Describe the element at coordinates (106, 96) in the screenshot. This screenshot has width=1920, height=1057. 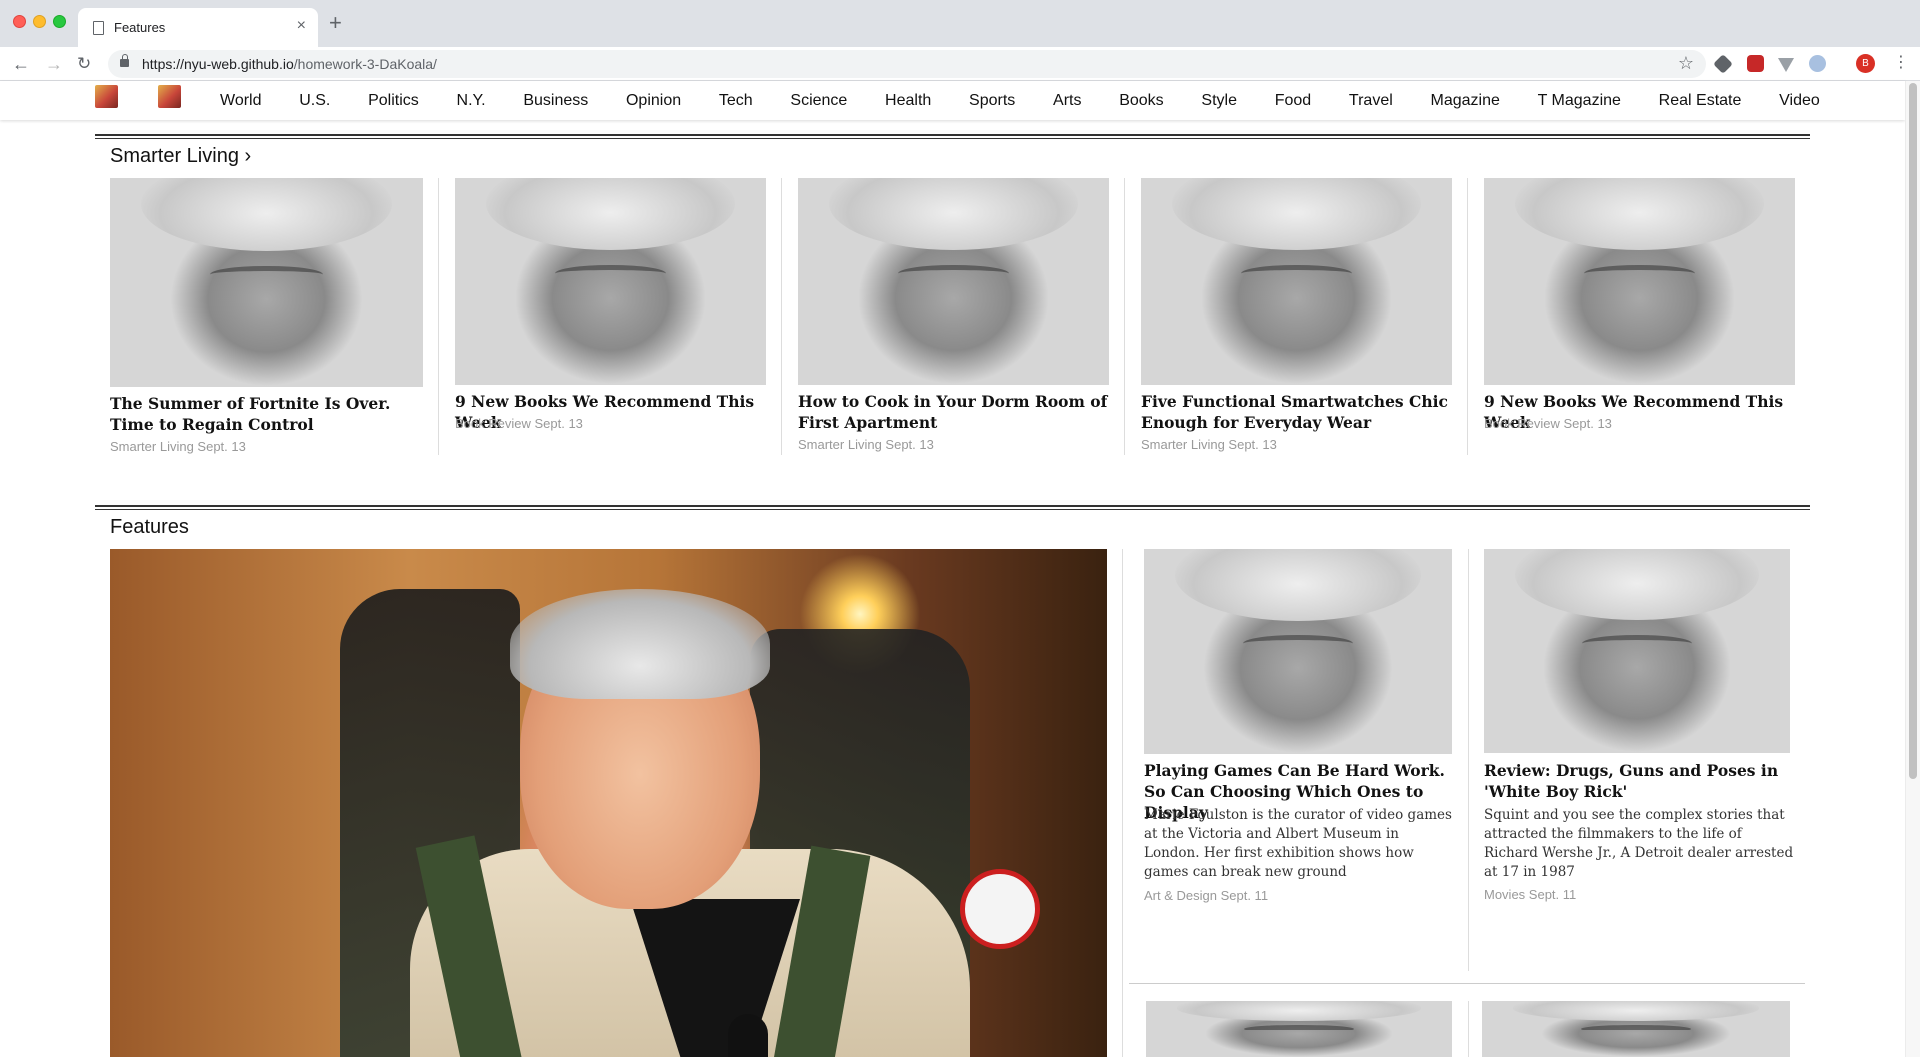
I see `site-logo` at that location.